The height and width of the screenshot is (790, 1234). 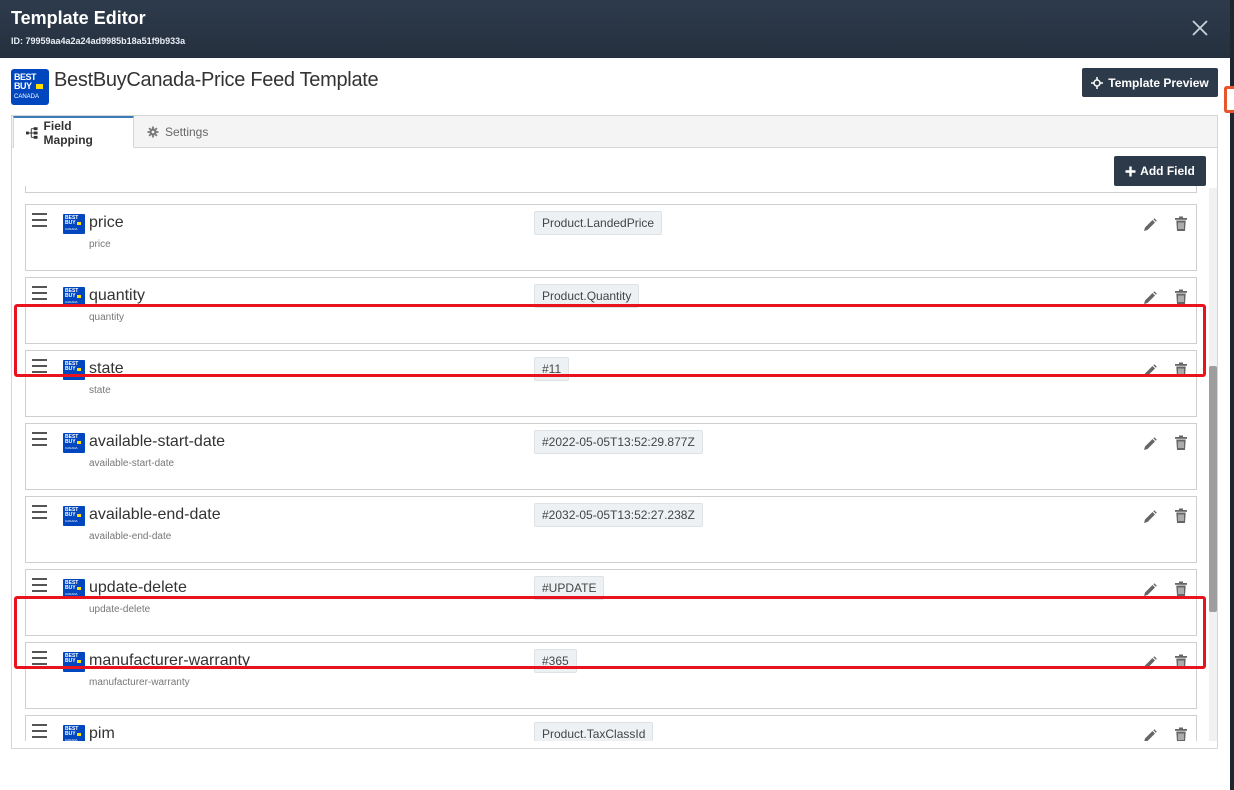 I want to click on field-mapping-value: #2022-05-05T13:52:29.877Z, so click(x=618, y=442).